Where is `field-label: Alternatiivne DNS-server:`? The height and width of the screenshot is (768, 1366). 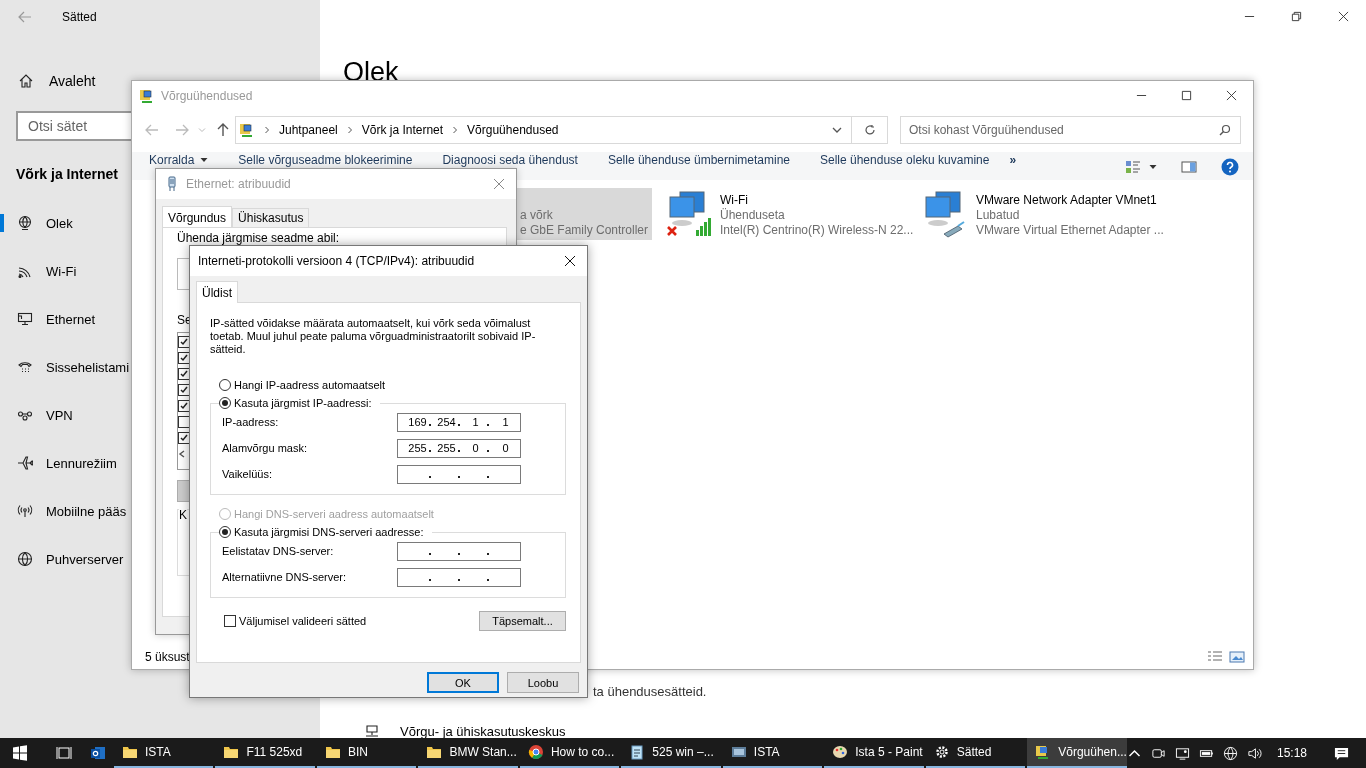
field-label: Alternatiivne DNS-server: is located at coordinates (285, 577).